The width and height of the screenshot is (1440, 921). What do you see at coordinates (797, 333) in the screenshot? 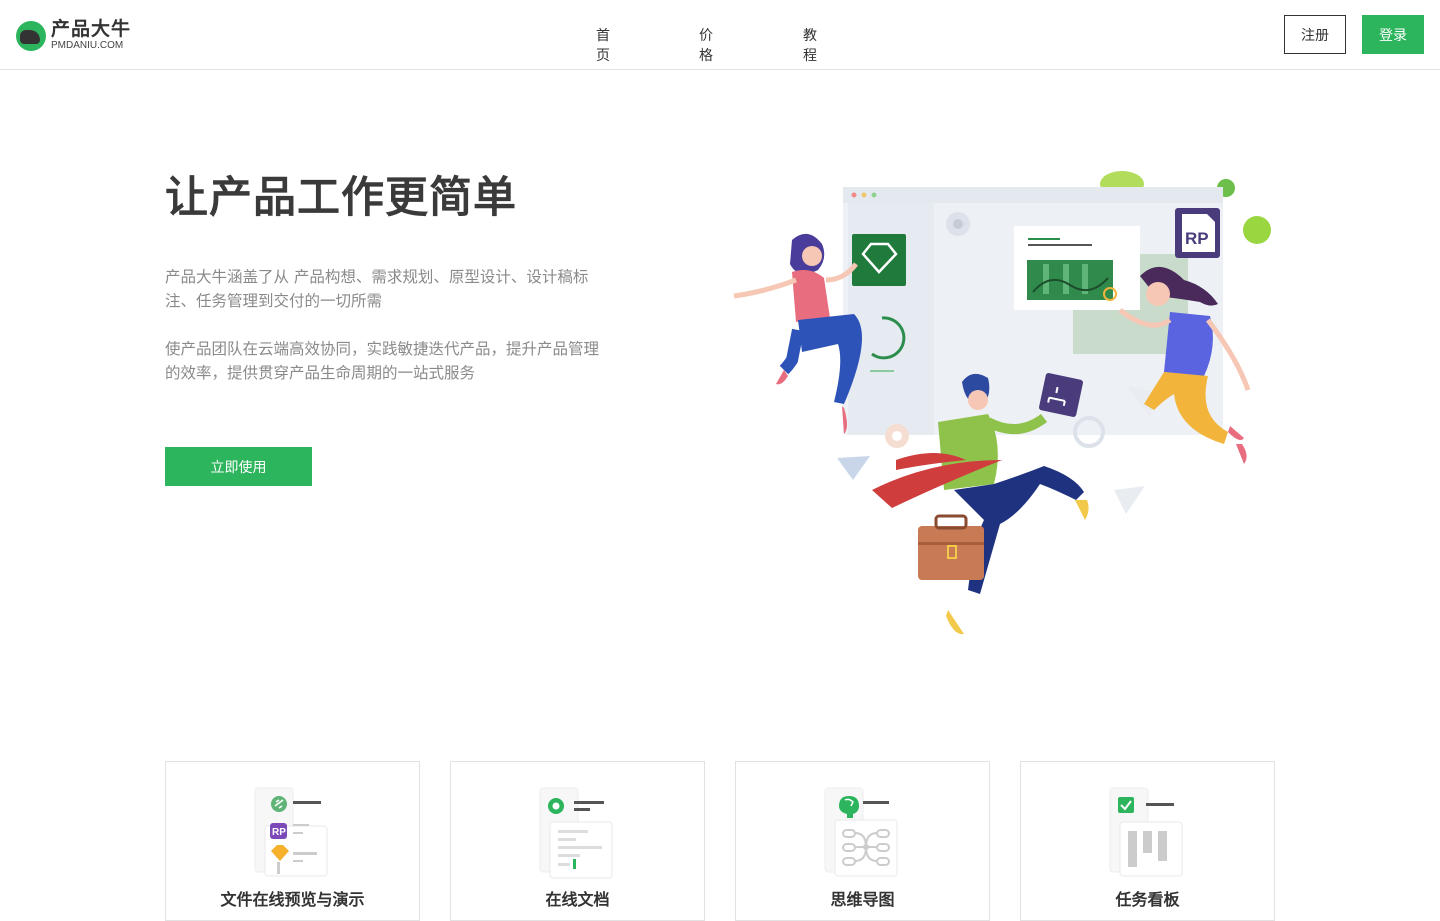
I see `woman-left-illustration` at bounding box center [797, 333].